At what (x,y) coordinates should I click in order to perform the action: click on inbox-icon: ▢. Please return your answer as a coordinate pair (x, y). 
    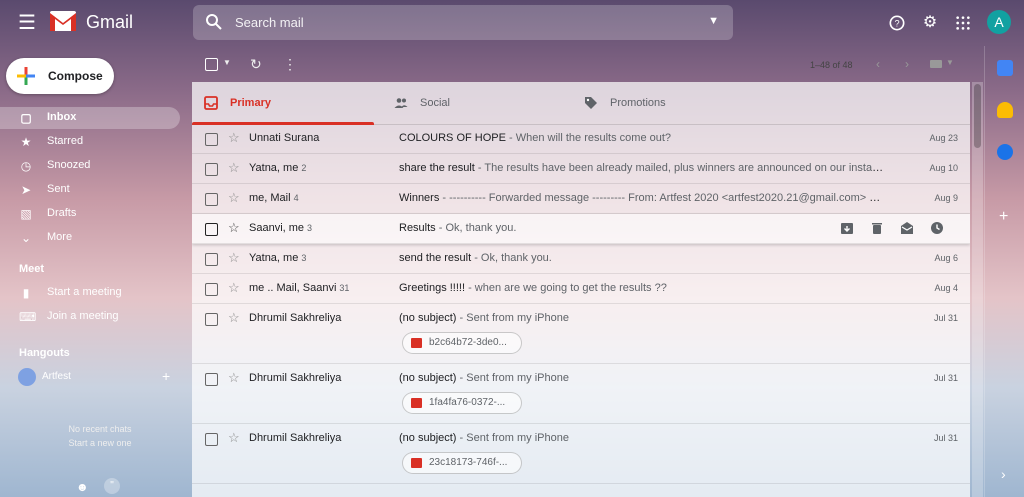
    Looking at the image, I should click on (26, 118).